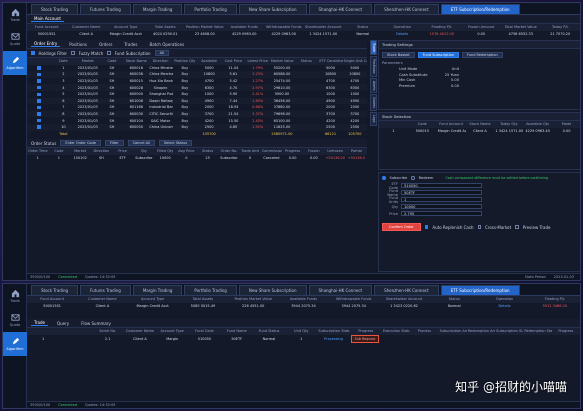 The height and width of the screenshot is (411, 583). Describe the element at coordinates (429, 87) in the screenshot. I see `setting-row: Premium 0.00` at that location.